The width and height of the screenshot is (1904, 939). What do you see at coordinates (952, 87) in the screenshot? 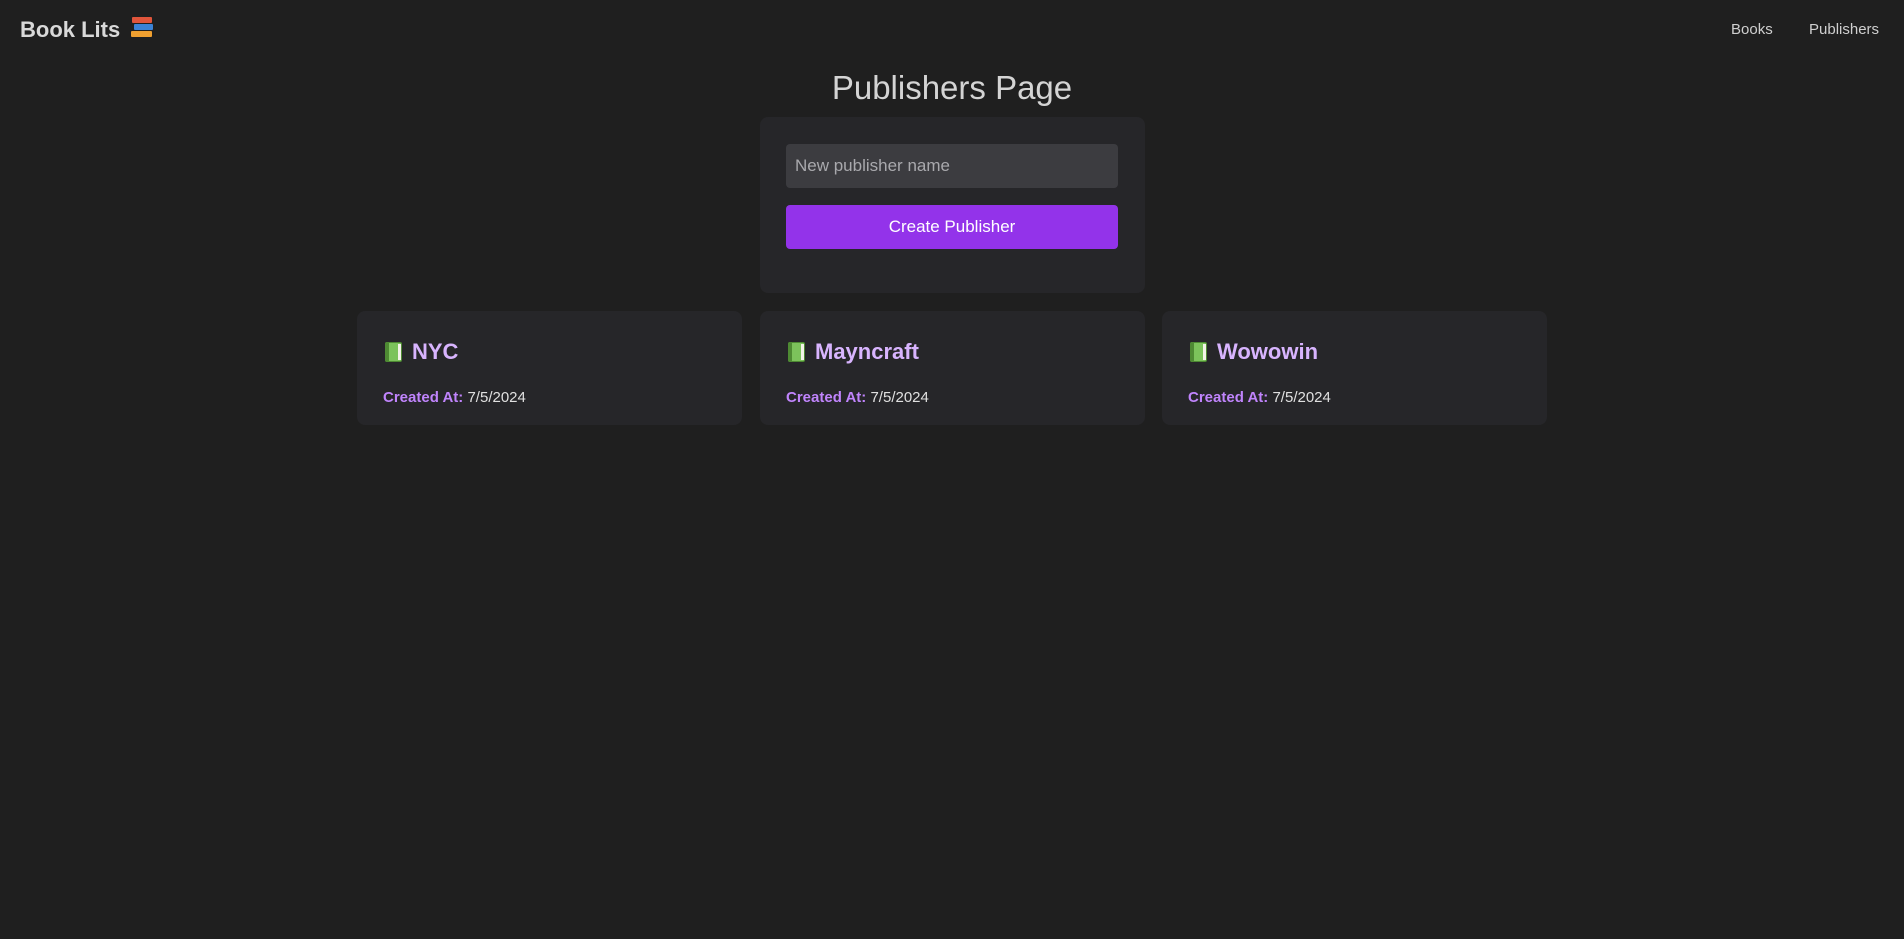
I see `page-title: Publishers Page` at bounding box center [952, 87].